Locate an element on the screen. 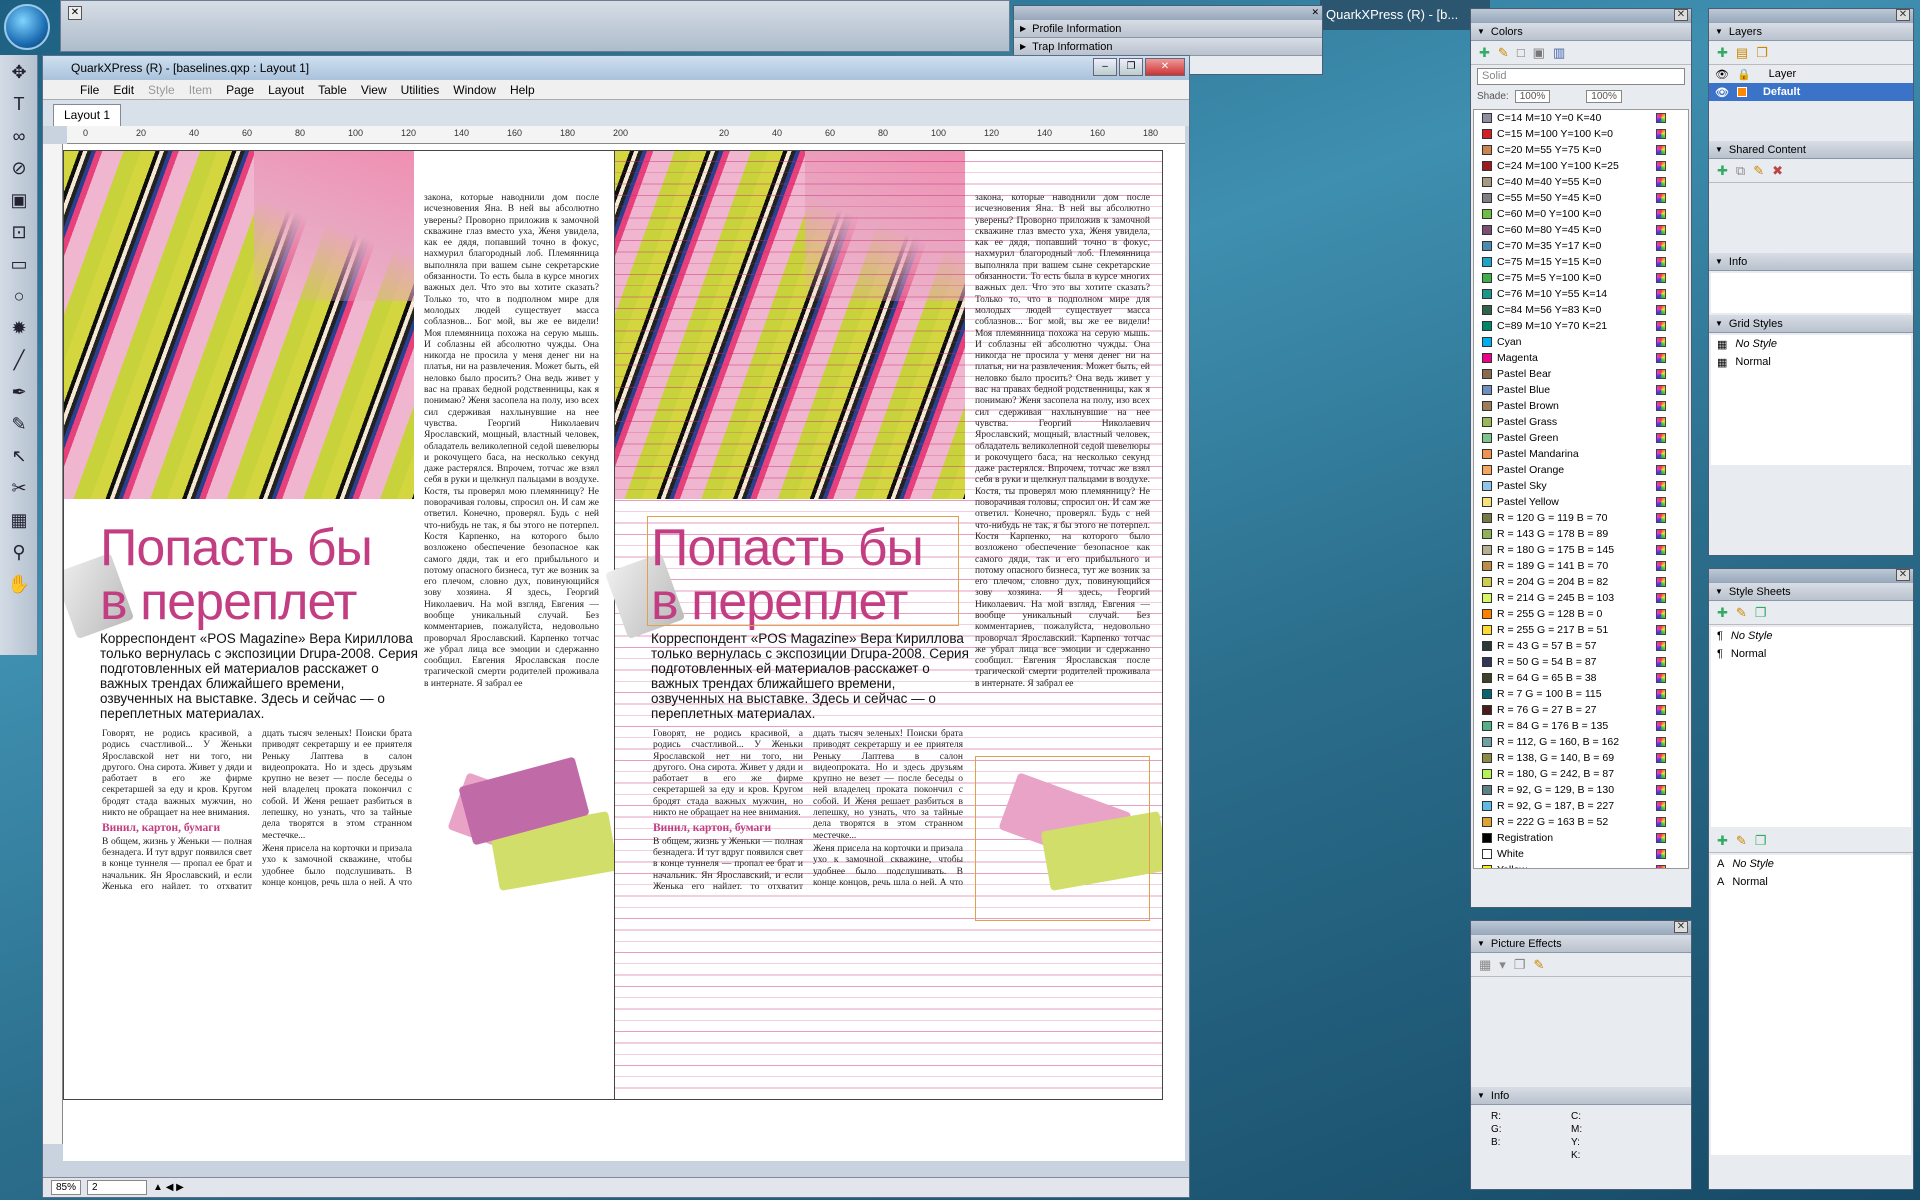 This screenshot has height=1200, width=1920. merge-layers-icon: ❐ is located at coordinates (1762, 53).